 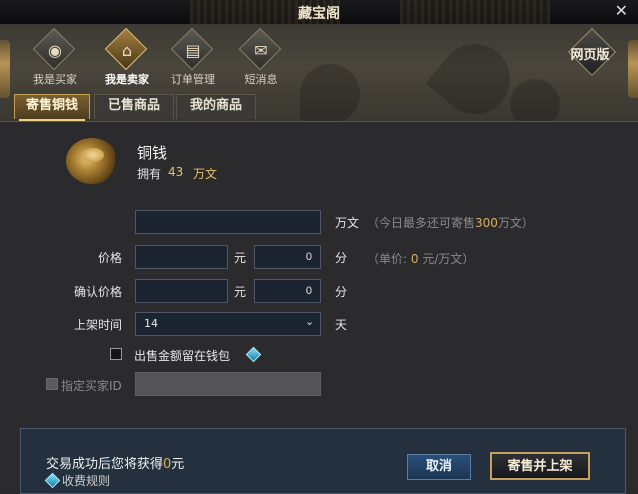 I want to click on confirm-price-yuan-input, so click(x=181, y=291).